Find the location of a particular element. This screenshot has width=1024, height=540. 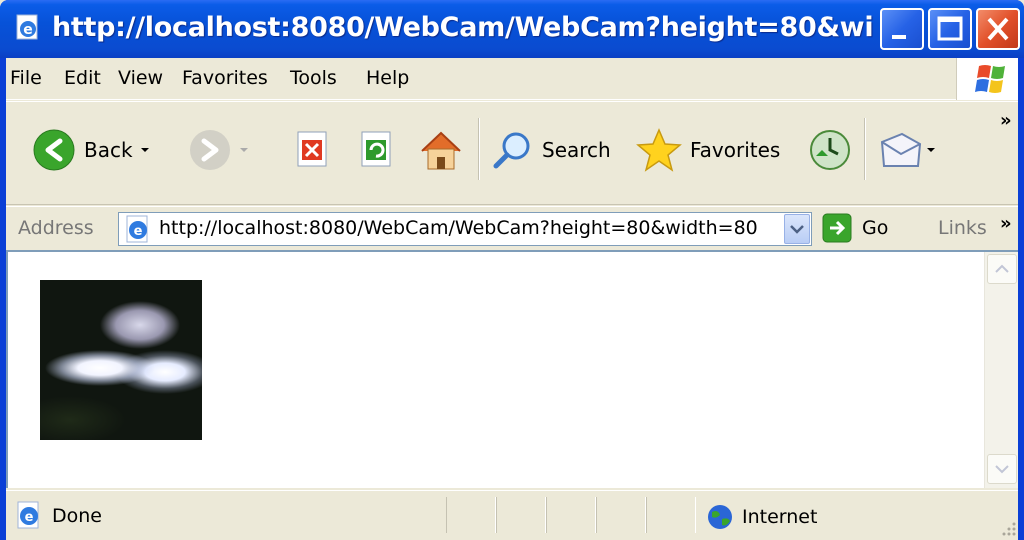

go-label: Go is located at coordinates (875, 228).